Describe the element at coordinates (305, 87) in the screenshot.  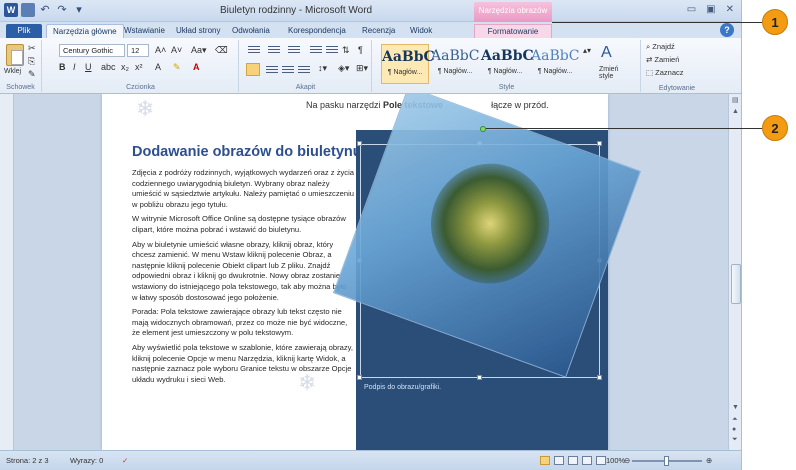
I see `paragraph-label: Akapit` at that location.